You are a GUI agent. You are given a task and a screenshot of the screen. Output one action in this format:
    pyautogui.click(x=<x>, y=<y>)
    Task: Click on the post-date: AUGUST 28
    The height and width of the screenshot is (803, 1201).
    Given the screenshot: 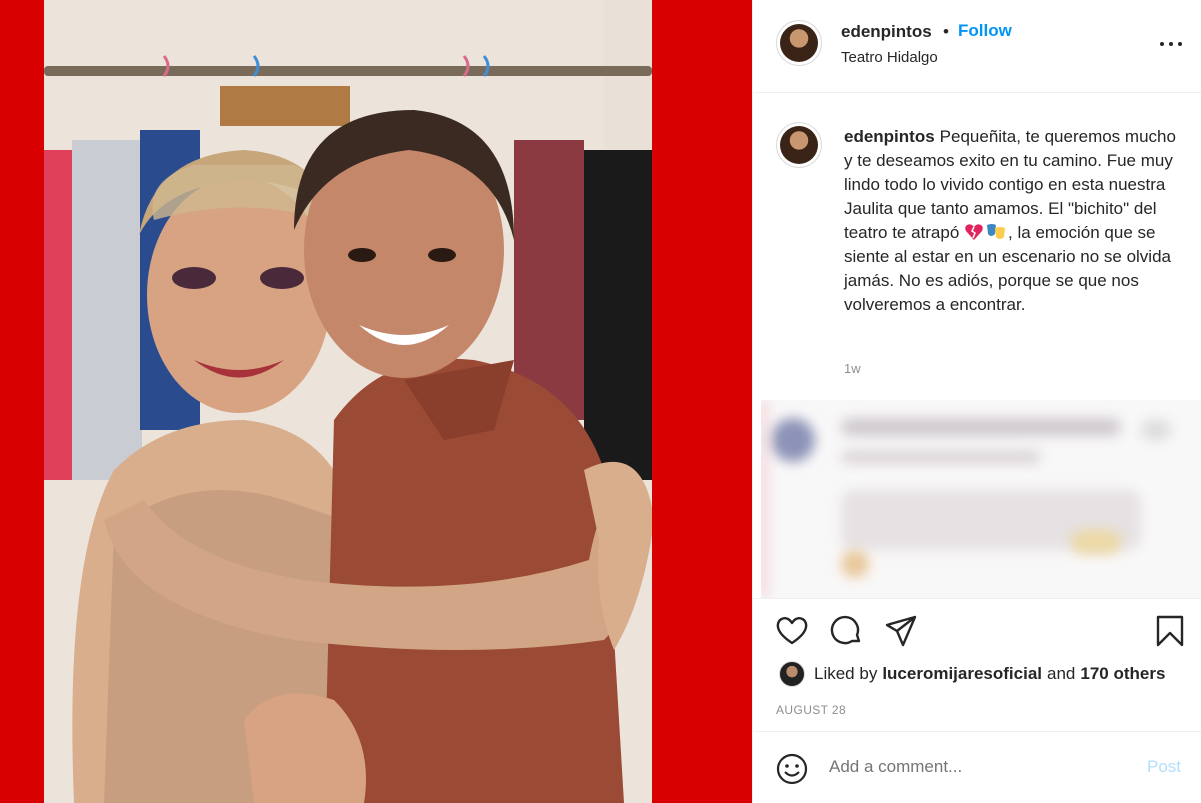 What is the action you would take?
    pyautogui.click(x=811, y=710)
    